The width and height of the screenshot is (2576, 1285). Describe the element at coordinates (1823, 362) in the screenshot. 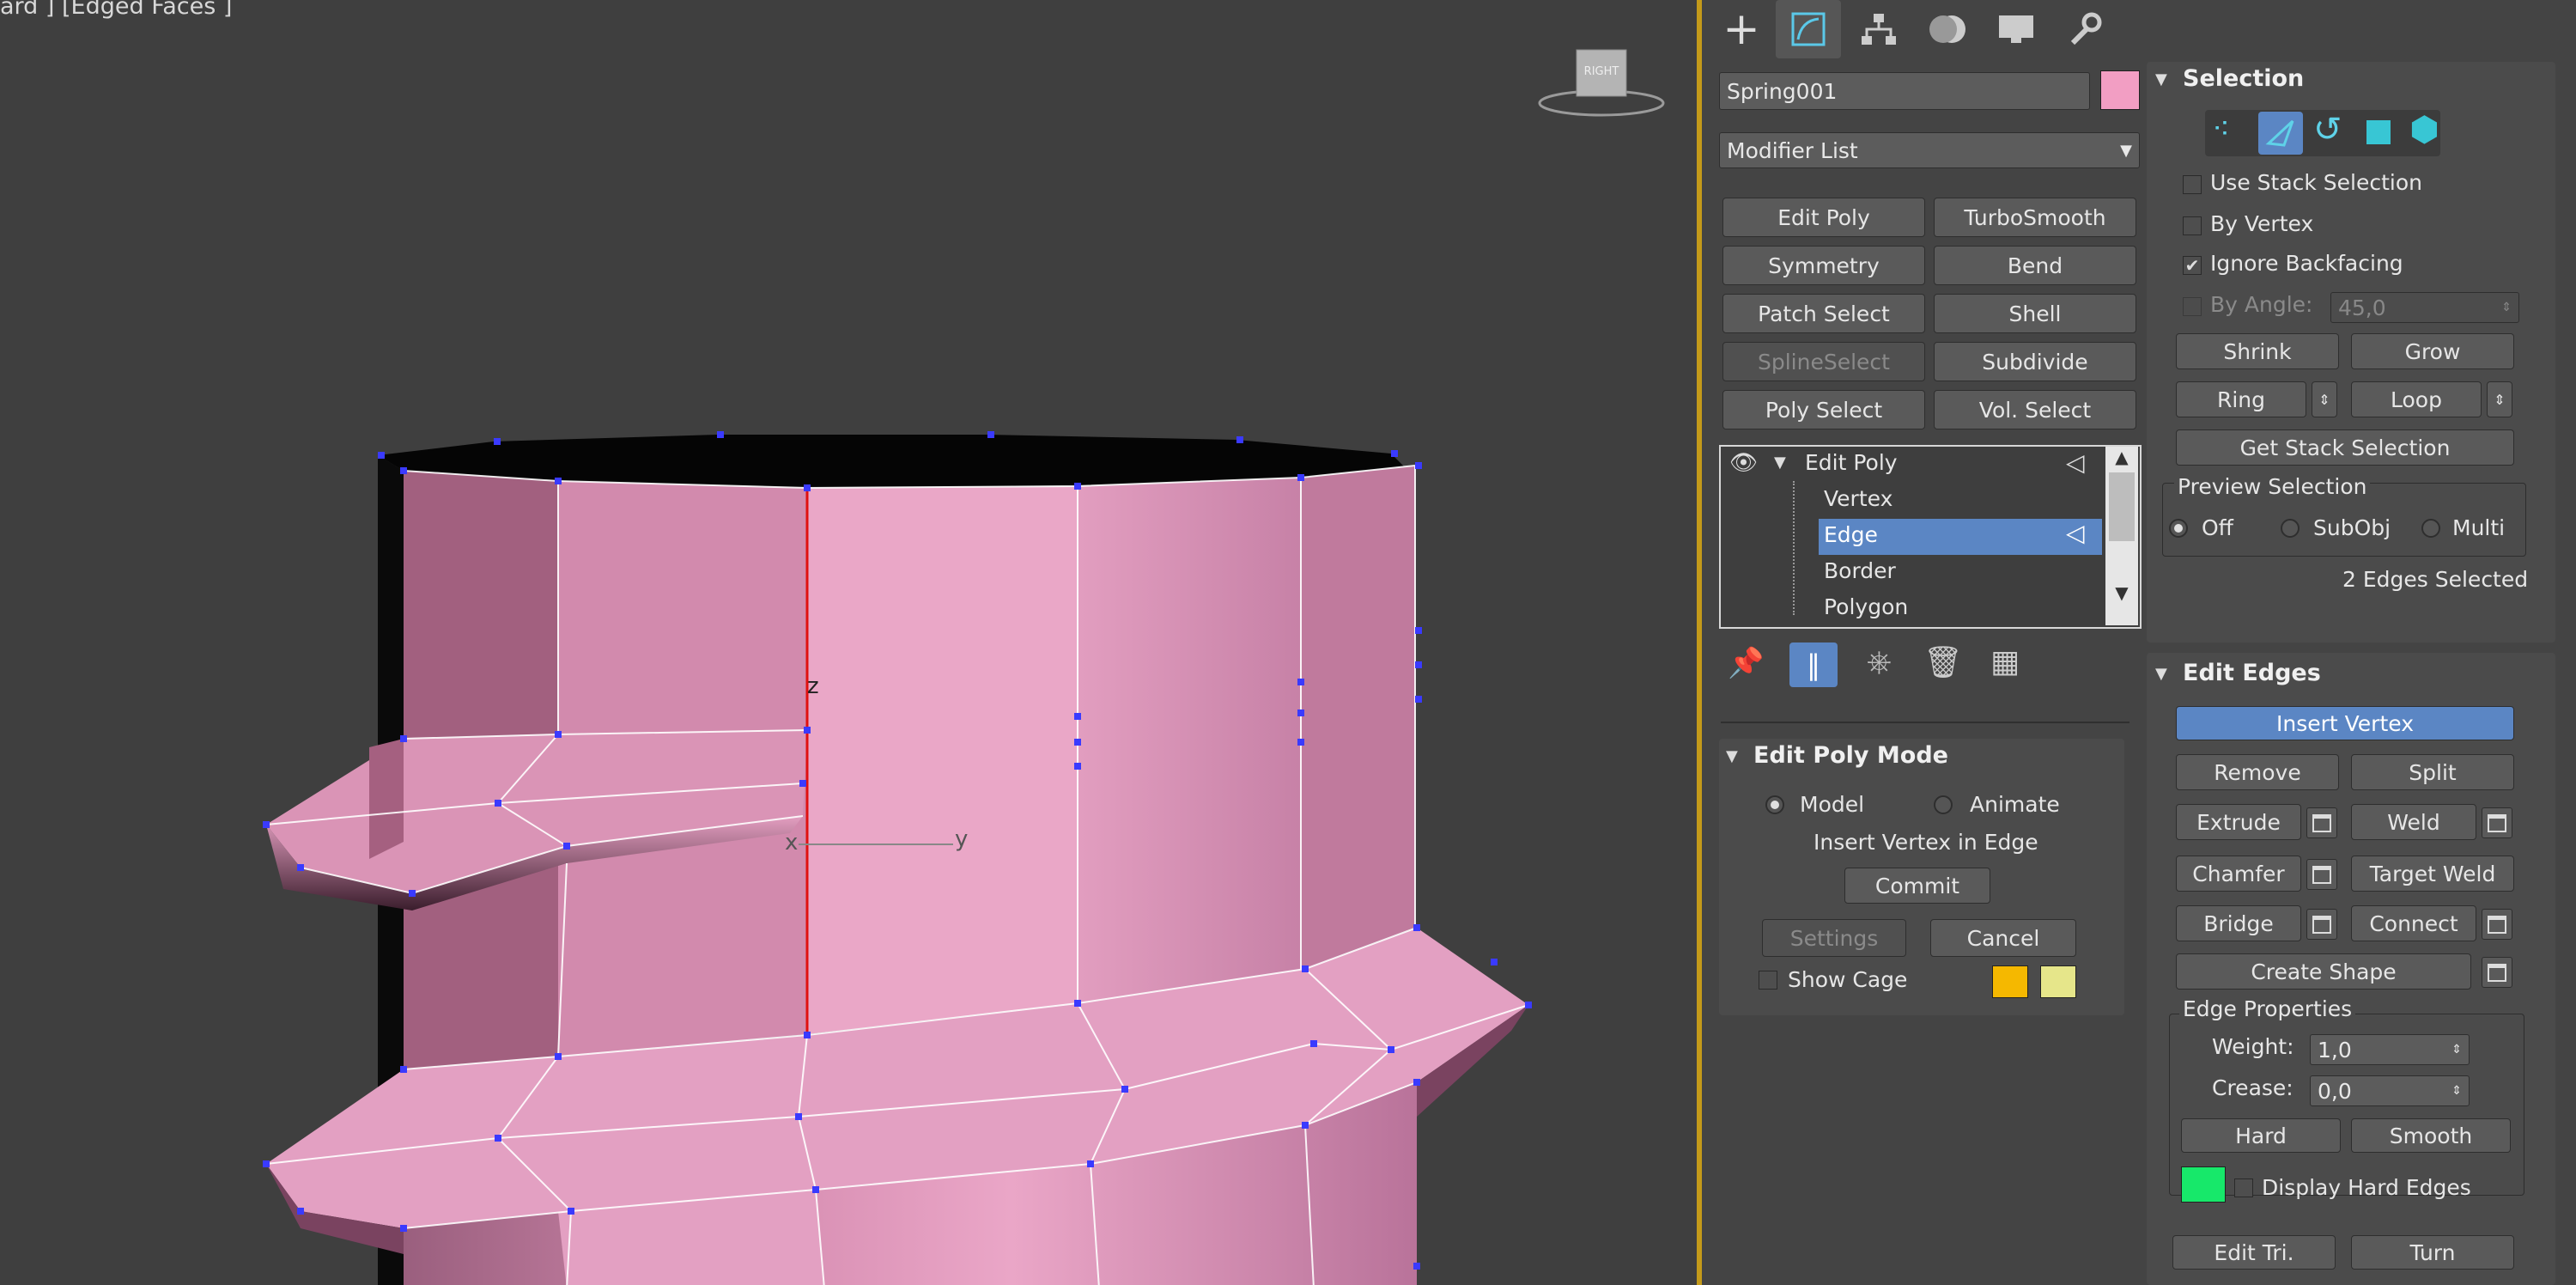

I see `splineselect-button: SplineSelect` at that location.